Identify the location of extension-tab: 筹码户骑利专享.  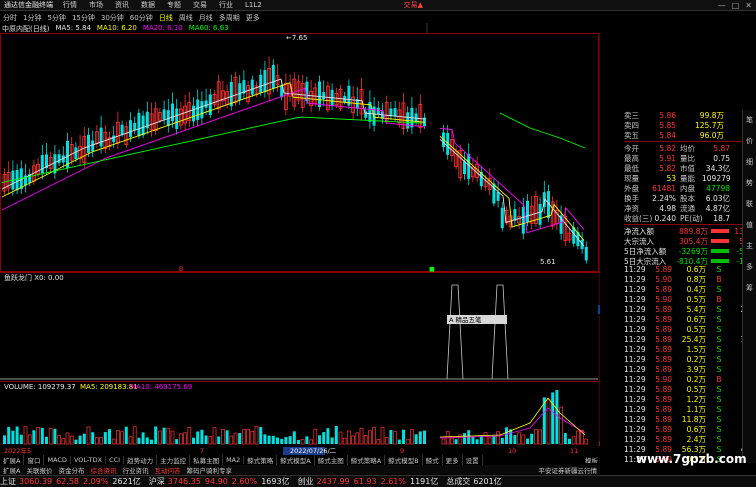
(209, 470).